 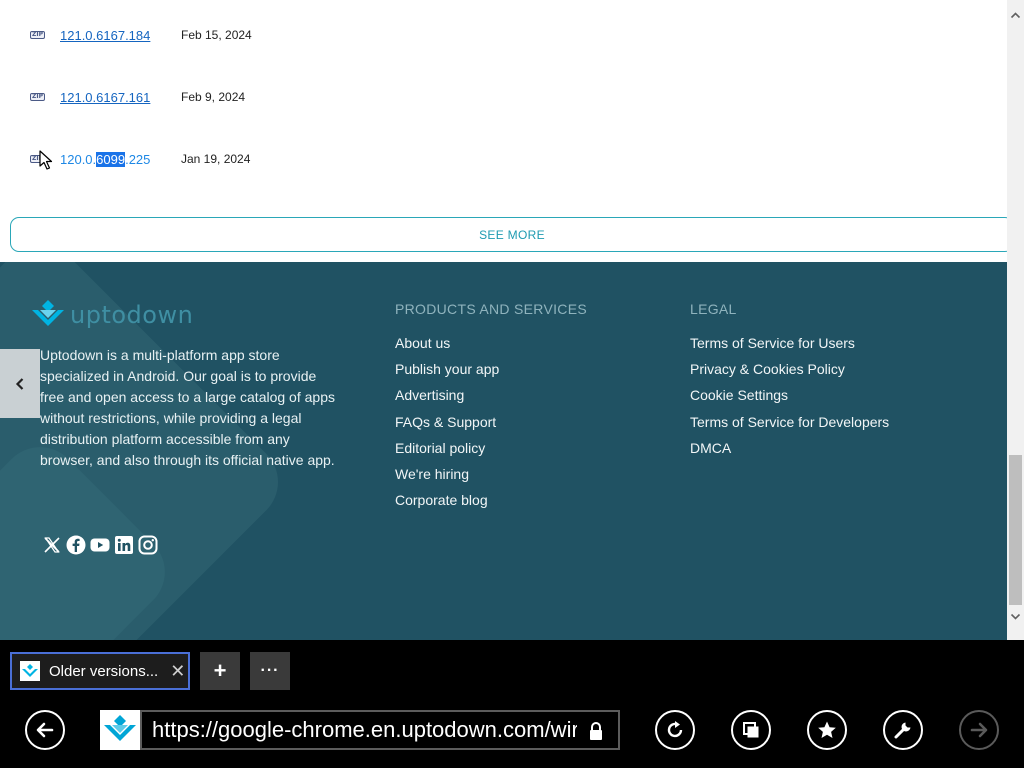 I want to click on tab-close-icon: ✕, so click(x=177, y=671).